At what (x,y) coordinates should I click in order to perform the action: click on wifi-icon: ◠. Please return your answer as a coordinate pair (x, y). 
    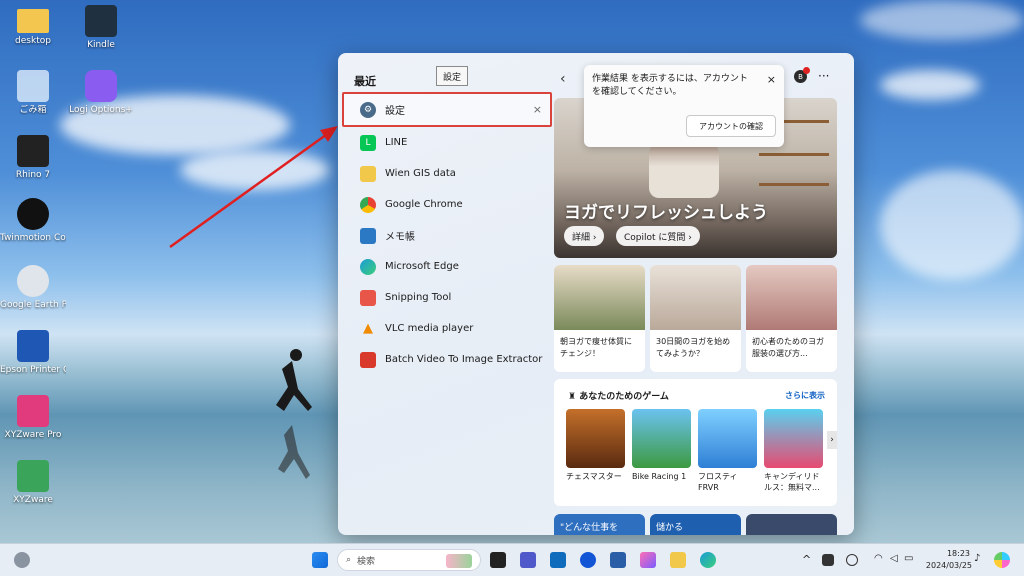
    Looking at the image, I should click on (878, 558).